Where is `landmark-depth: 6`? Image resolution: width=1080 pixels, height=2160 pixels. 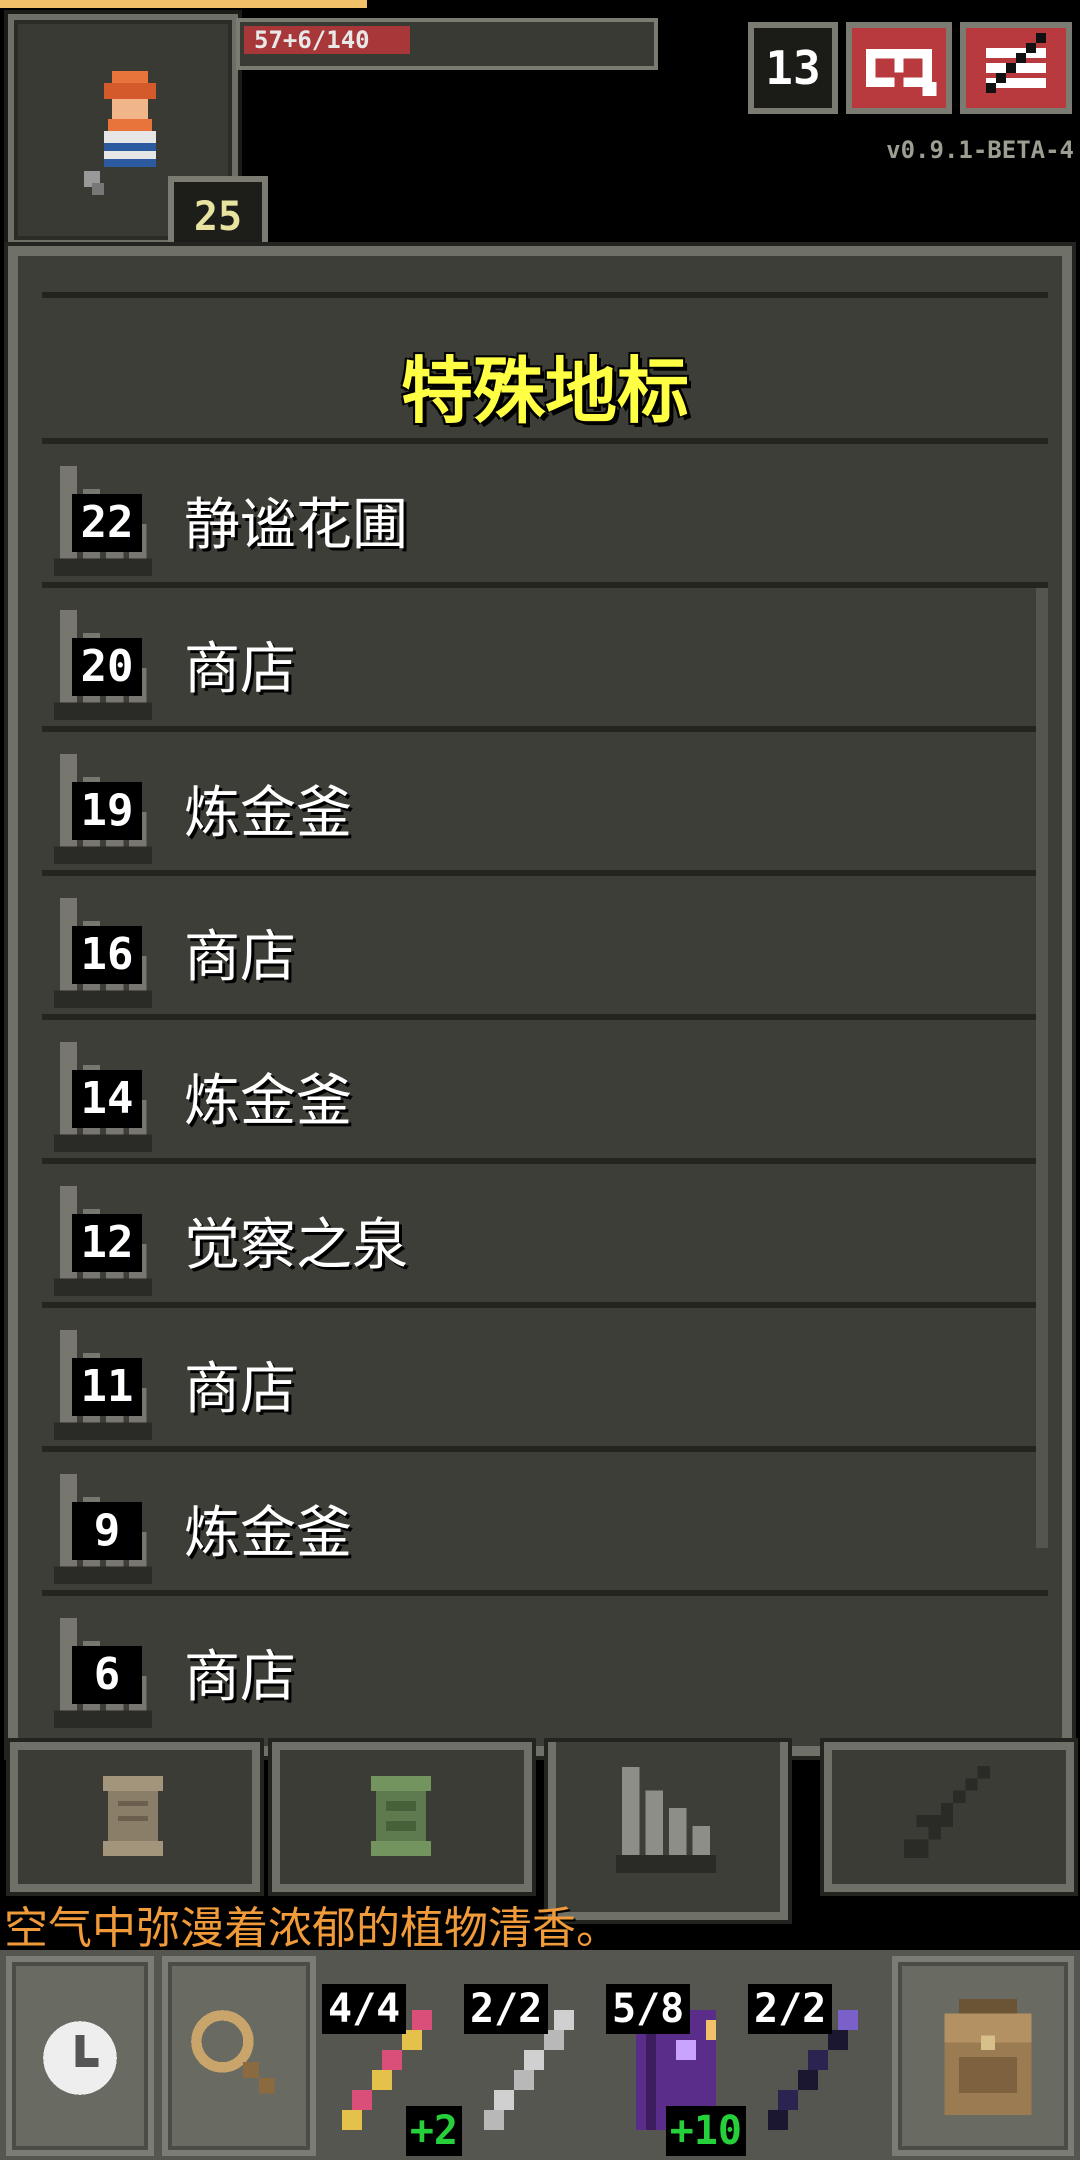 landmark-depth: 6 is located at coordinates (107, 1675).